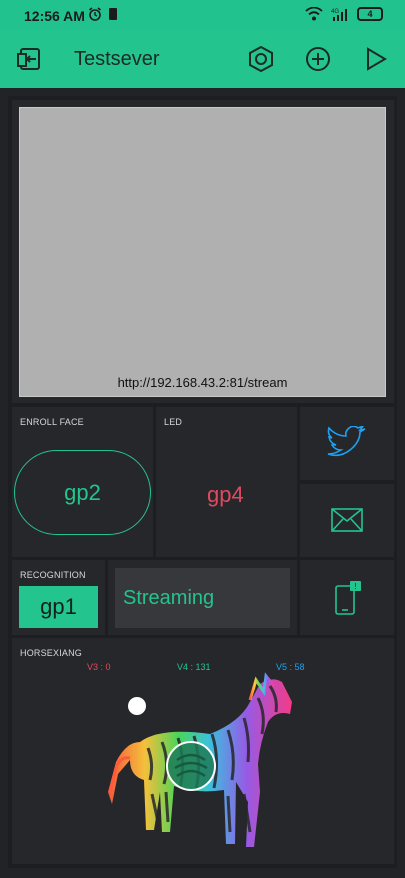 The image size is (405, 878). Describe the element at coordinates (99, 667) in the screenshot. I see `joystick-v3-value: V3 : 0` at that location.